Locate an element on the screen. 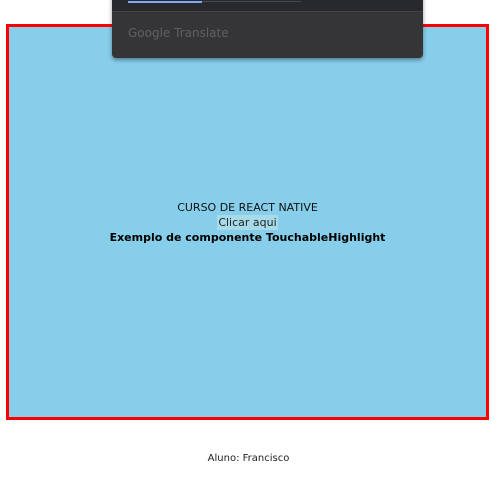 This screenshot has width=497, height=485. click-here-button: Clicar aqui is located at coordinates (247, 222).